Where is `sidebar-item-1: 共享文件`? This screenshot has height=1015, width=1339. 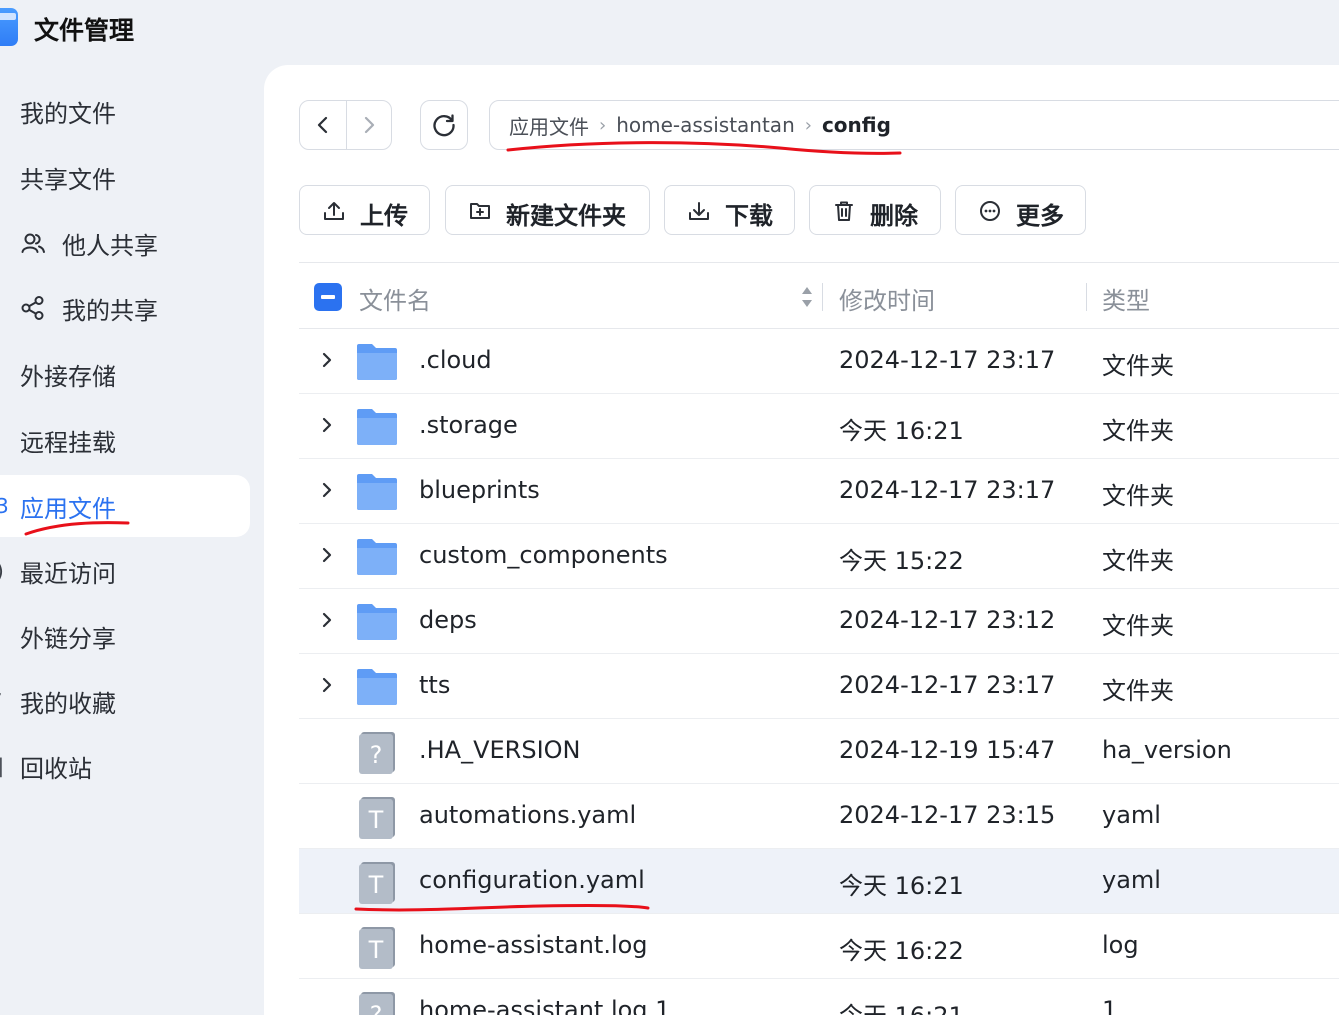
sidebar-item-1: 共享文件 is located at coordinates (125, 177).